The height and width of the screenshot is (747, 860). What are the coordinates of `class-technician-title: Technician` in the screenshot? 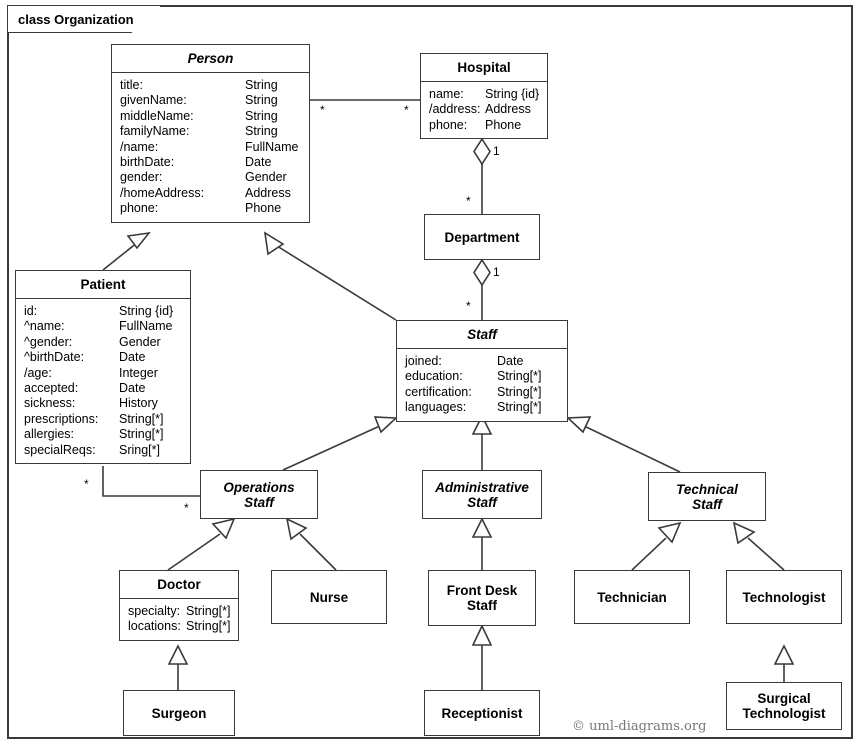 It's located at (632, 597).